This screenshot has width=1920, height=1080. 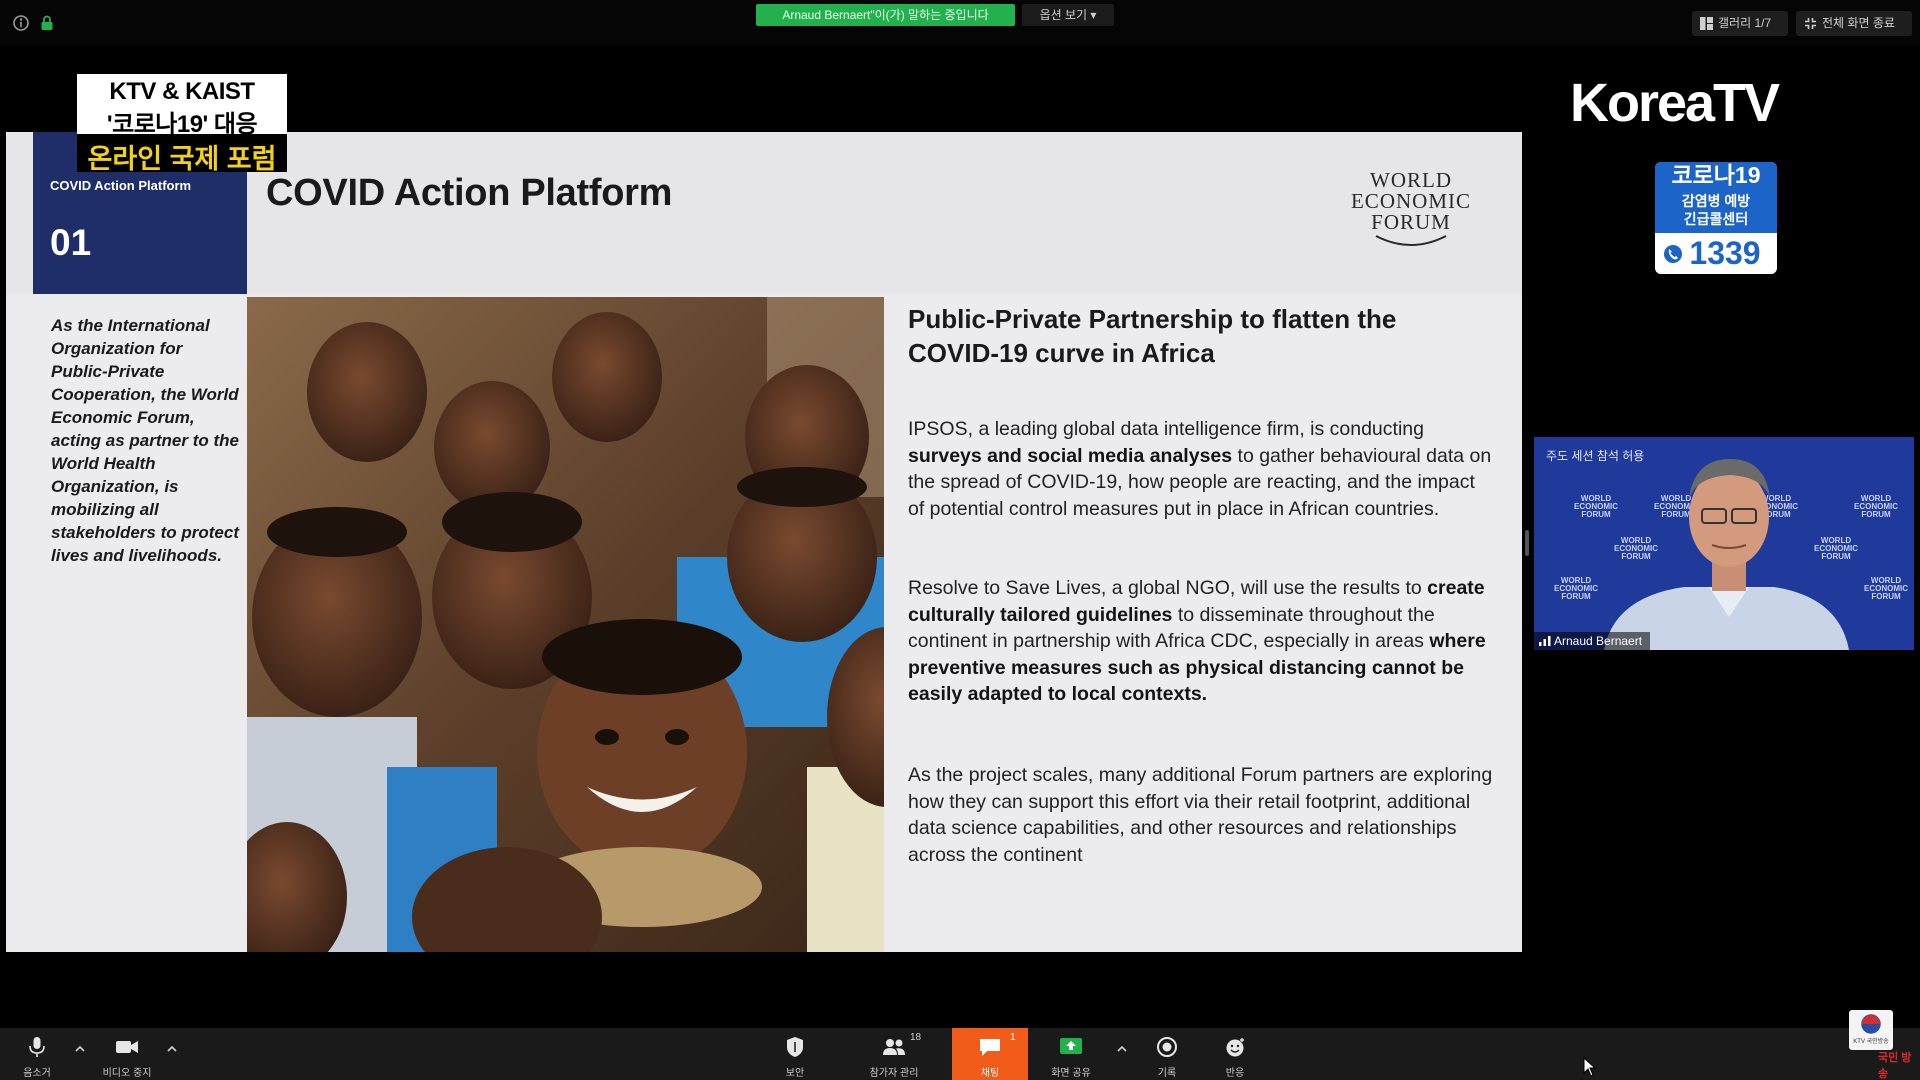 I want to click on emoji-reaction-icon, so click(x=1235, y=1047).